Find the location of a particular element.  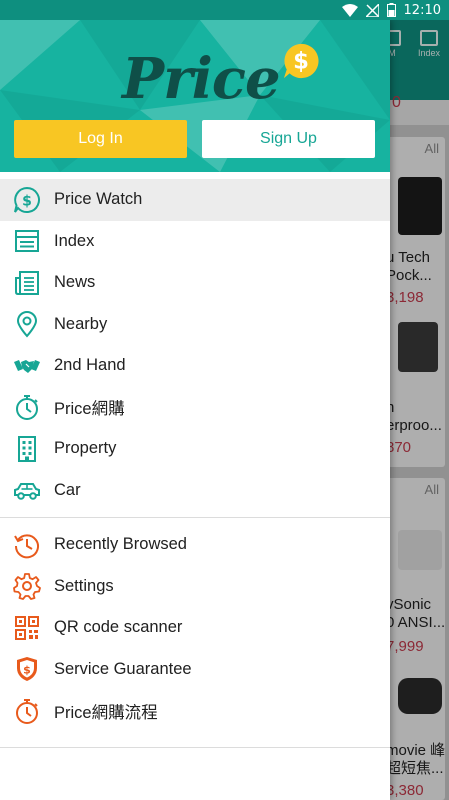

menu-item-recently-browsed: Recently Browsed is located at coordinates (195, 545).